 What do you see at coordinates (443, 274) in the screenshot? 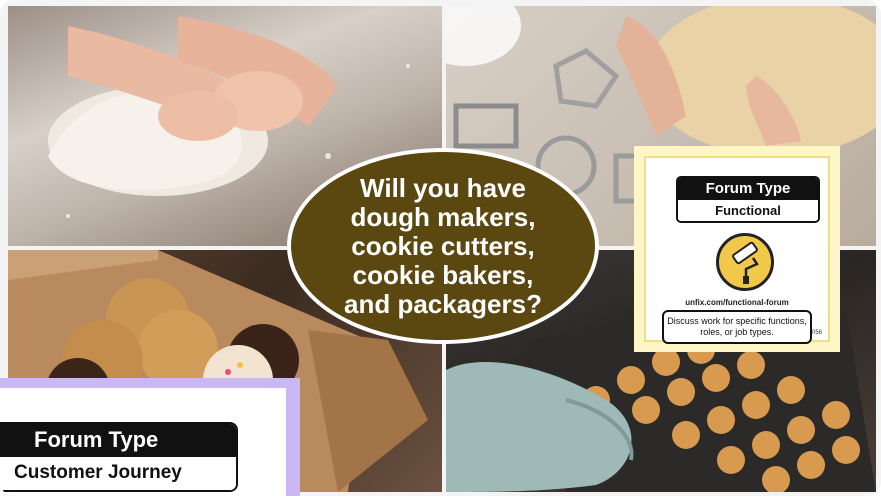
I see `question-line-4: cookie bakers,` at bounding box center [443, 274].